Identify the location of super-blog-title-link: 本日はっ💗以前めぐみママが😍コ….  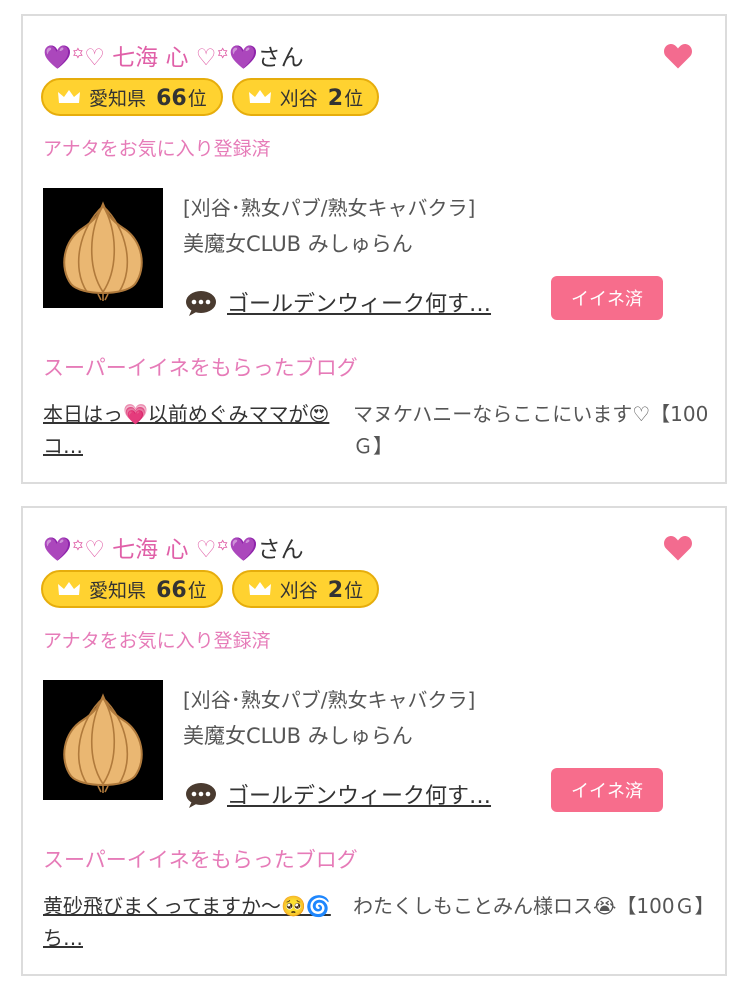
(193, 430).